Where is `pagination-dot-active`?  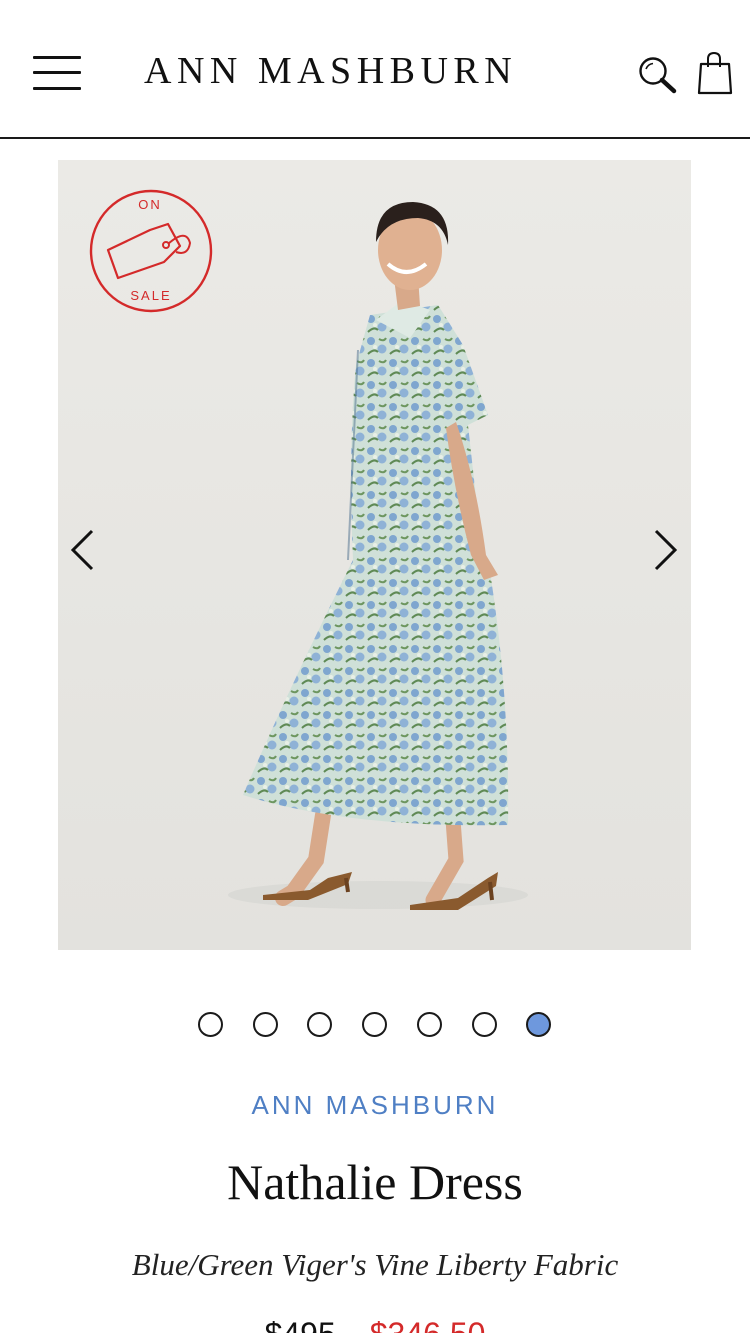 pagination-dot-active is located at coordinates (538, 1024).